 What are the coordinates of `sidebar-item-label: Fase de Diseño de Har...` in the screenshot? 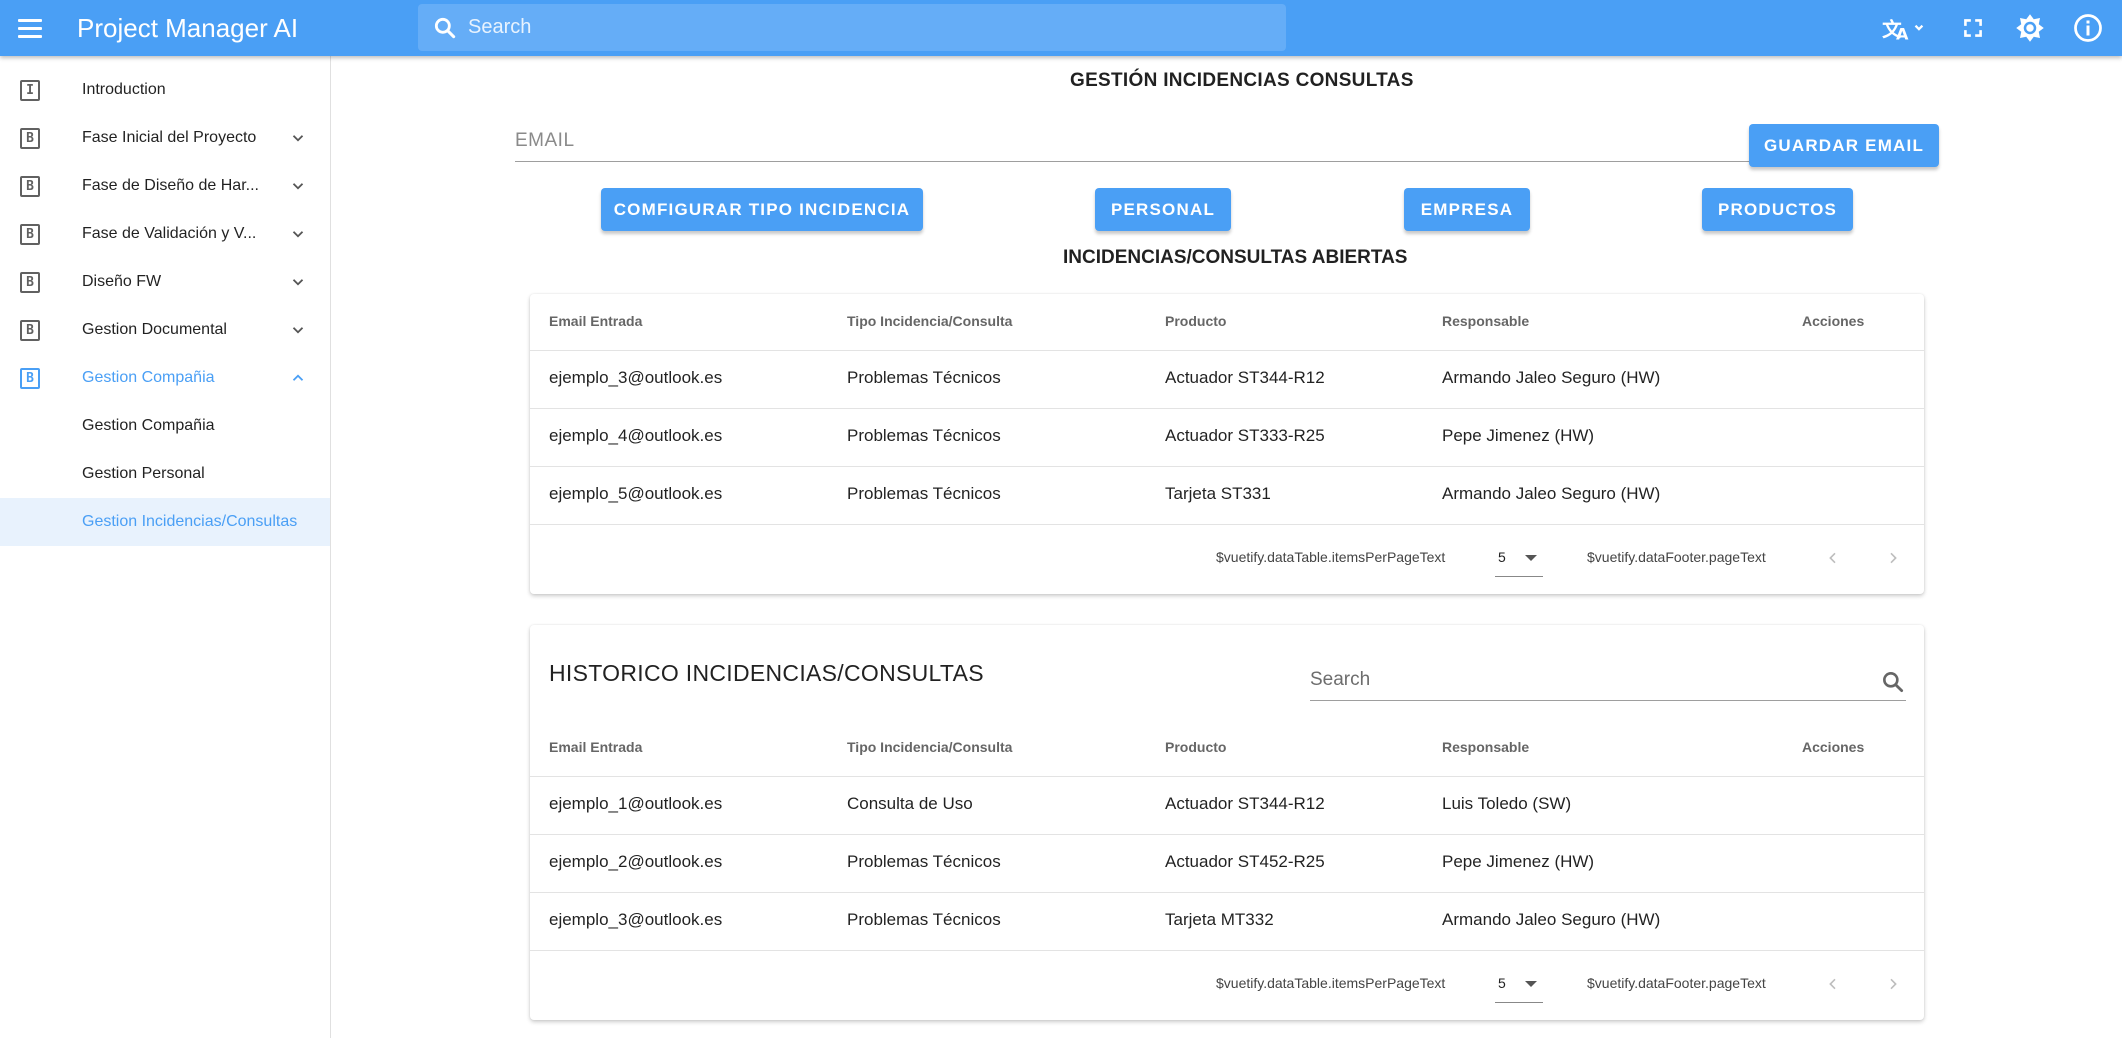 It's located at (170, 185).